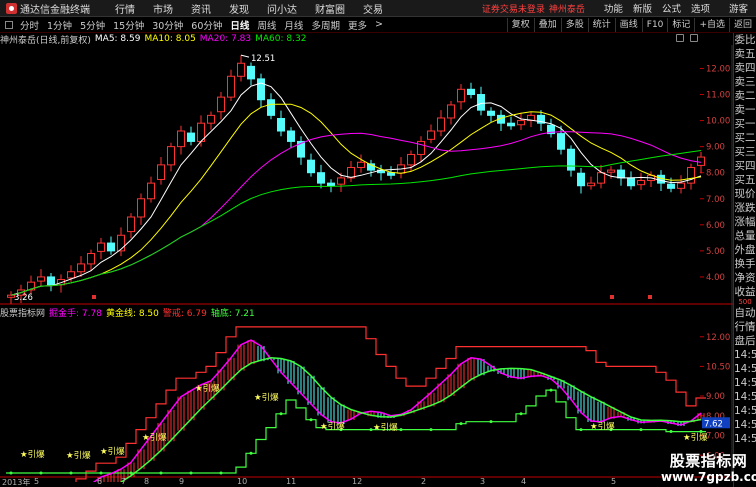 The width and height of the screenshot is (756, 487). Describe the element at coordinates (112, 451) in the screenshot. I see `signal-label-2: ★引爆` at that location.